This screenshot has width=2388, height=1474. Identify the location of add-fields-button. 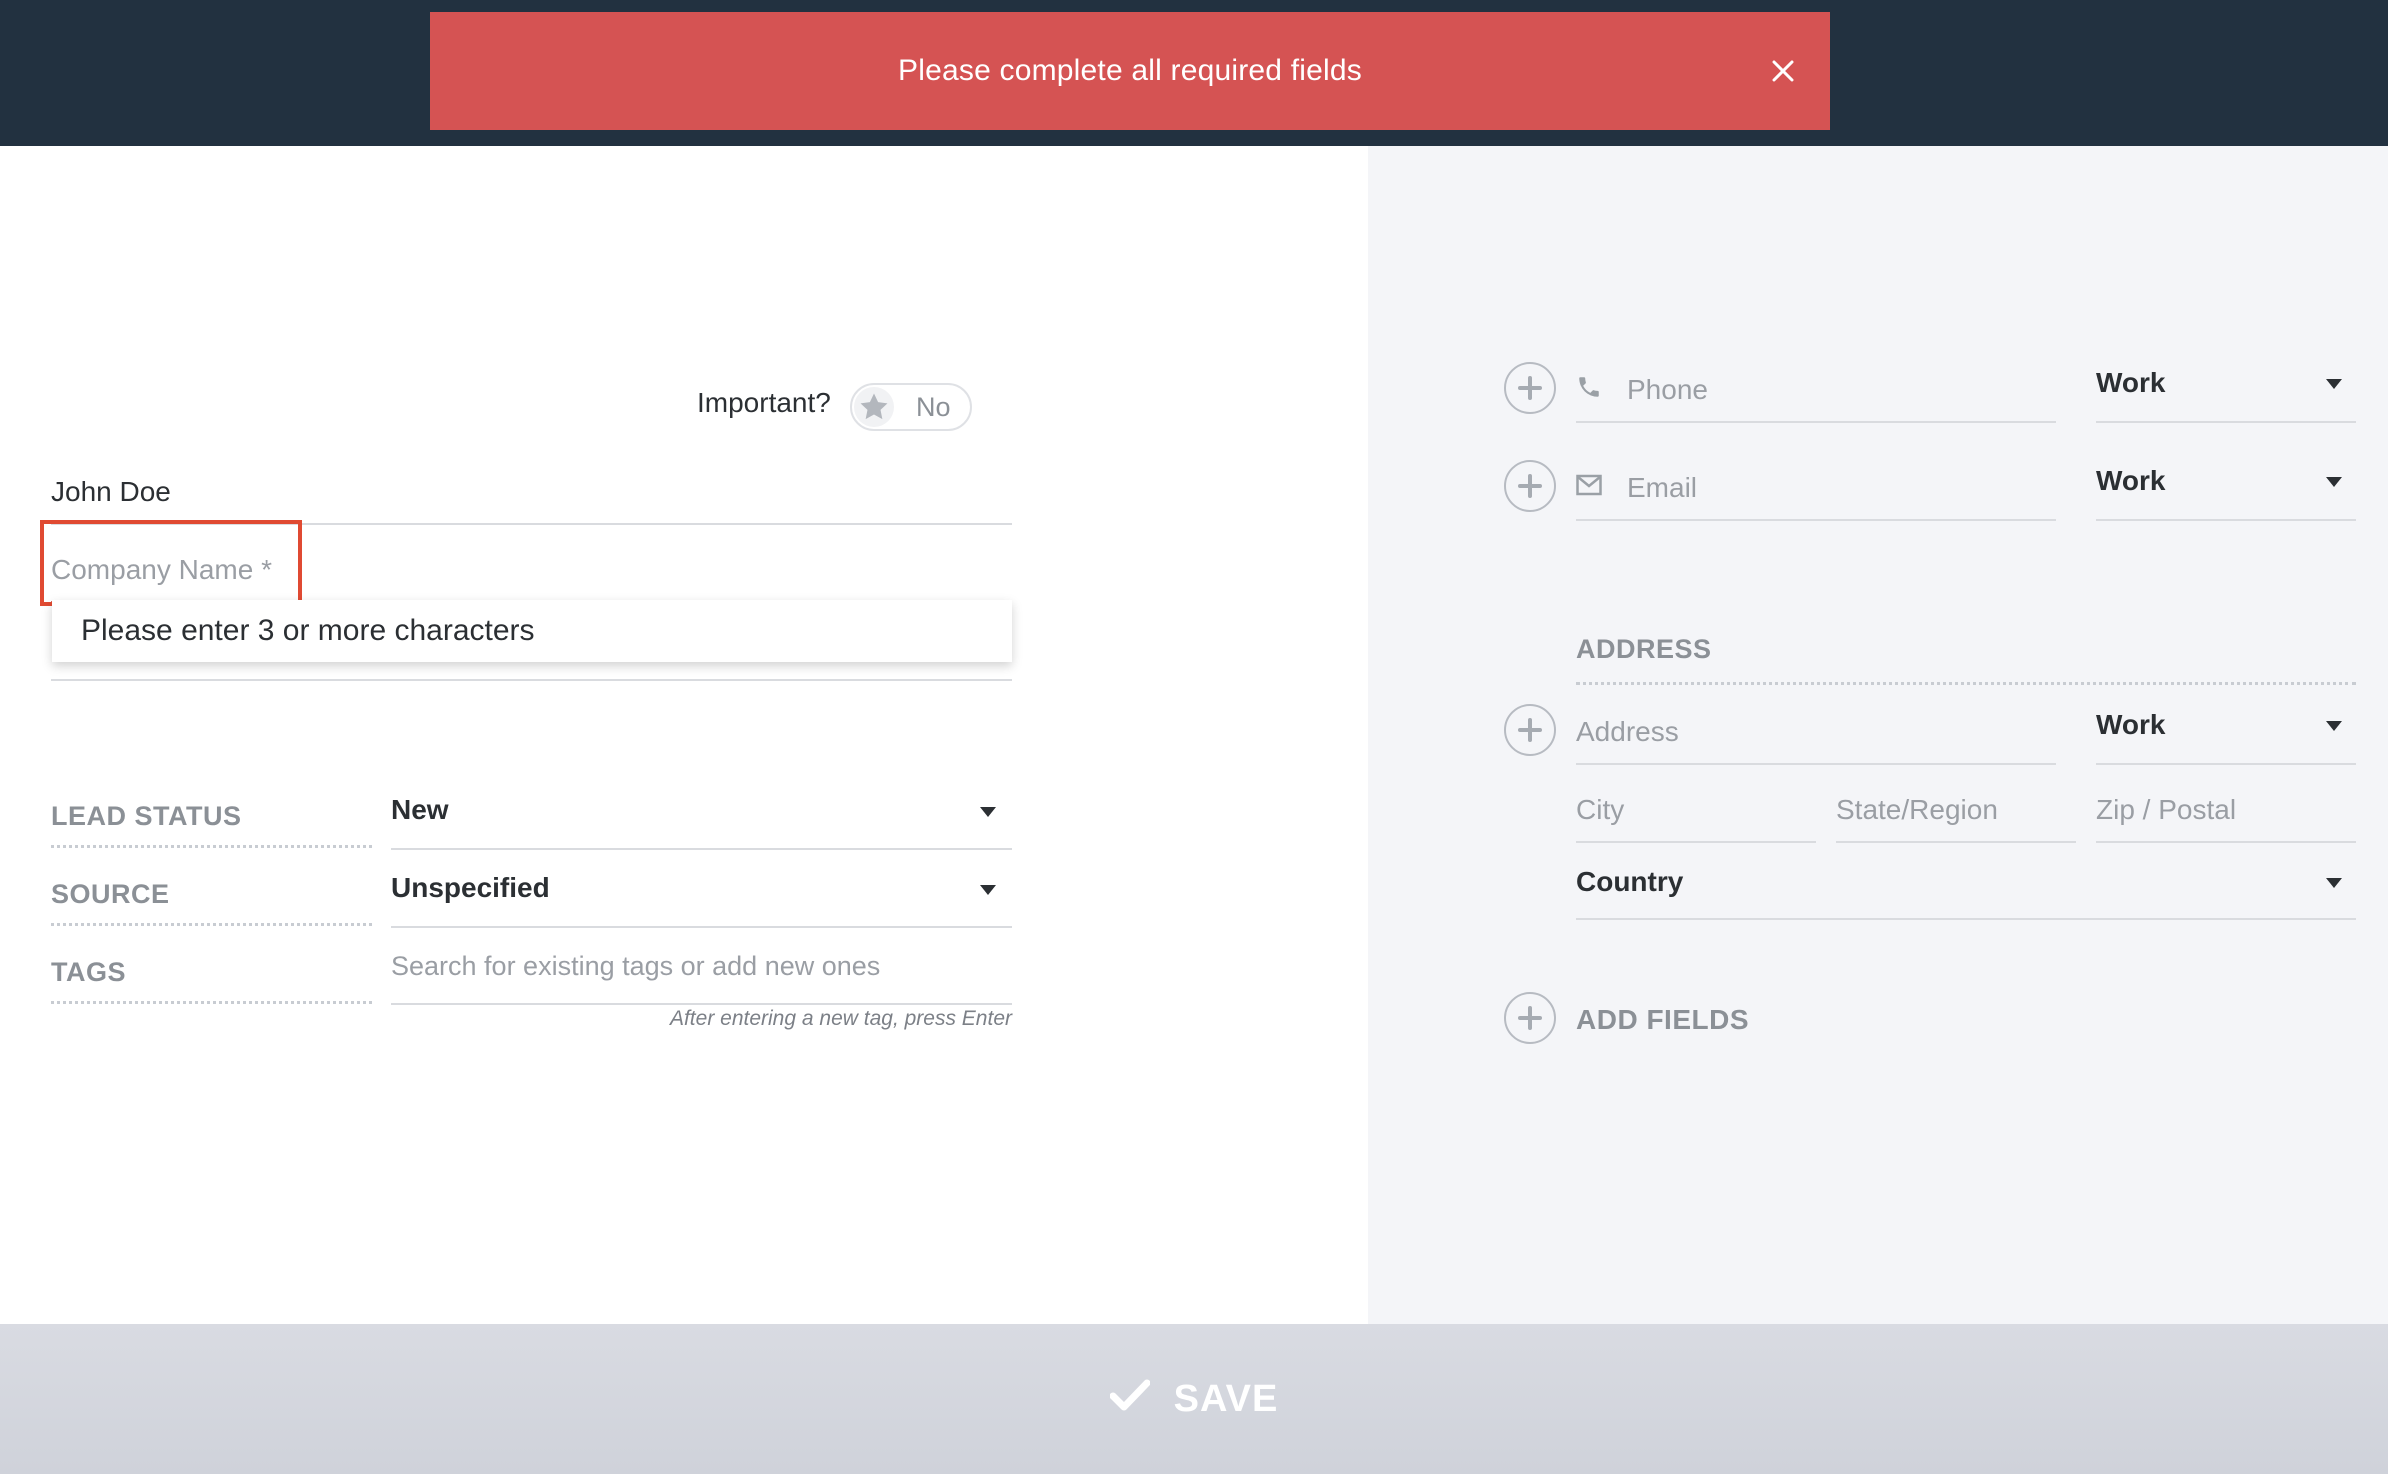
(1530, 1018).